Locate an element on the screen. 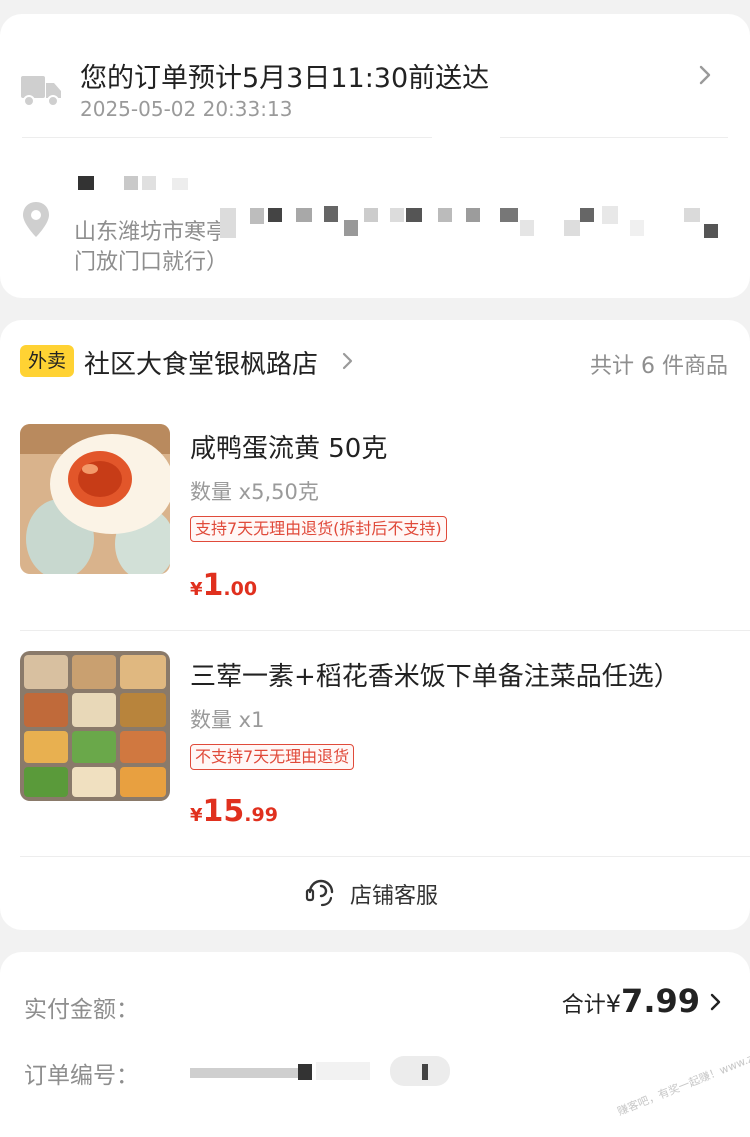 The height and width of the screenshot is (1137, 750). truck-icon is located at coordinates (41, 91).